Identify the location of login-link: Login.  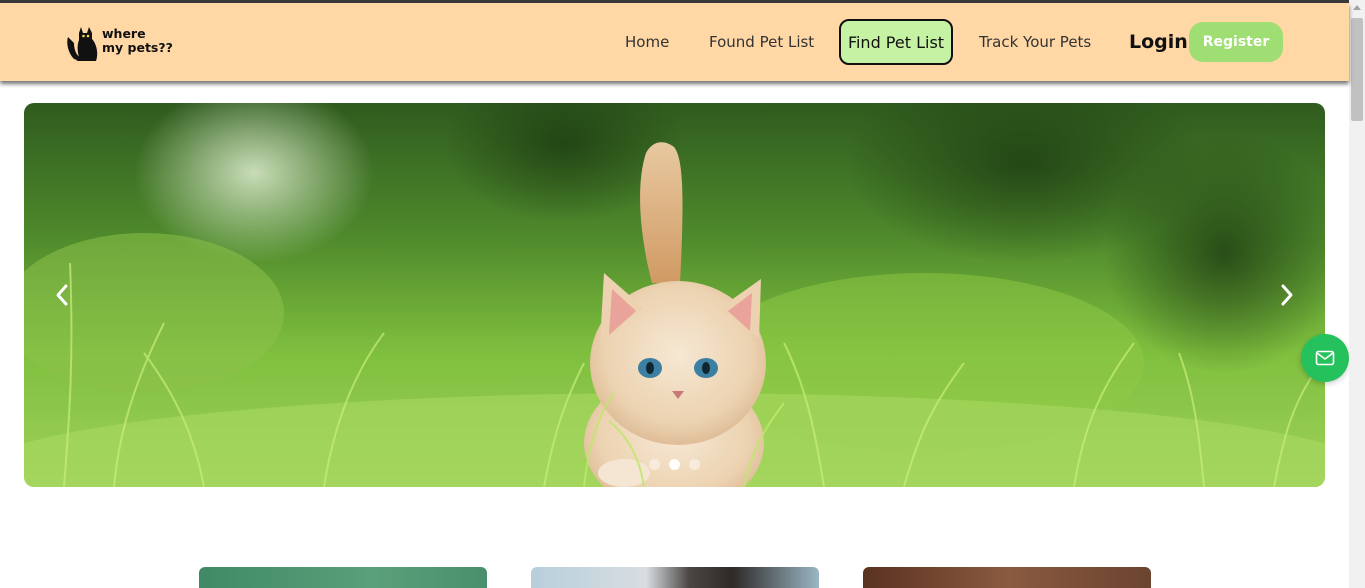
(1158, 42).